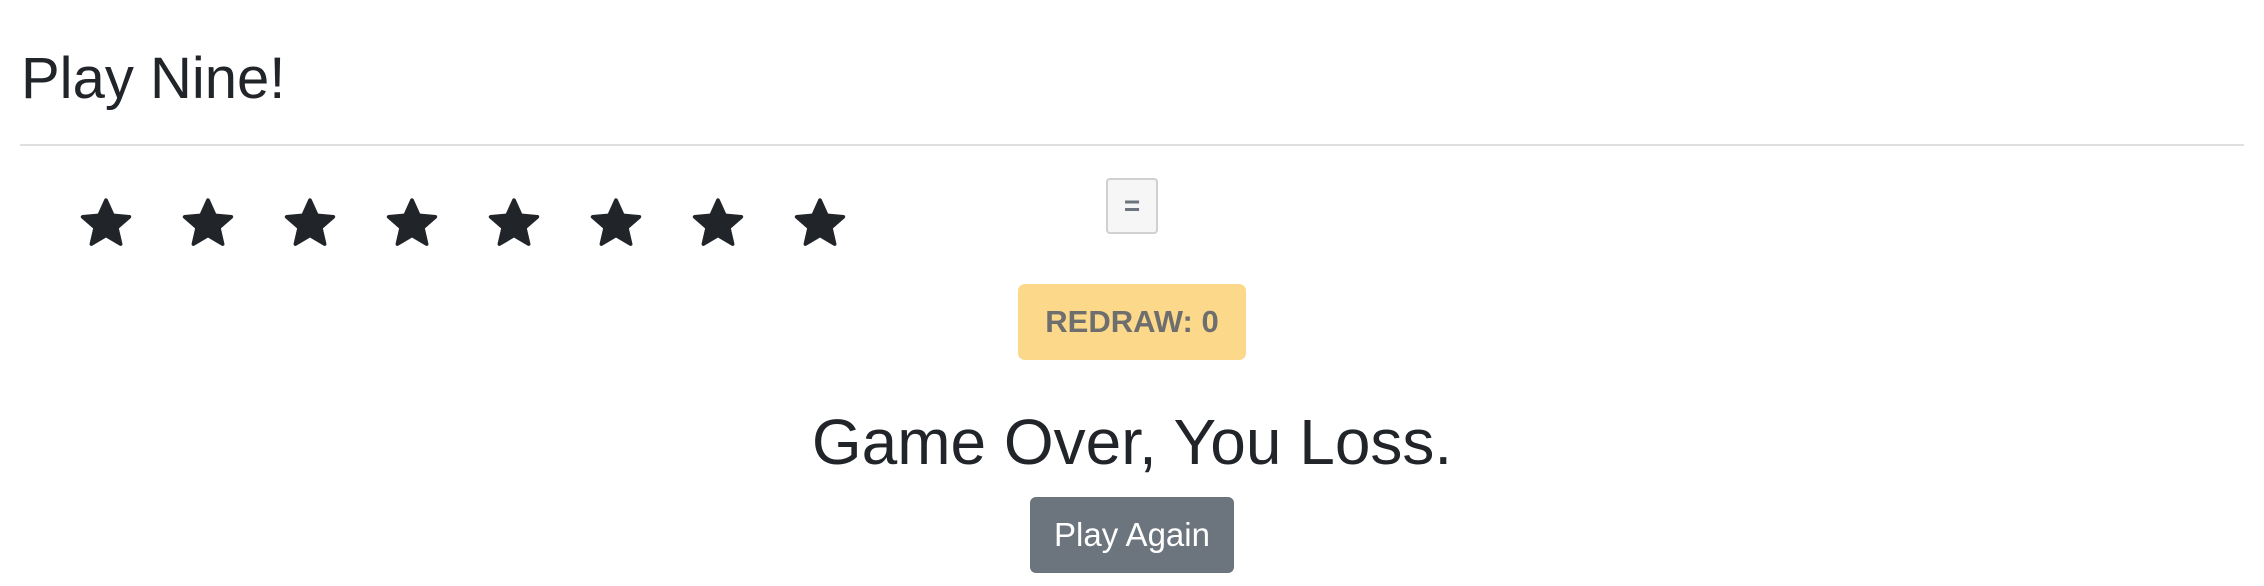 The width and height of the screenshot is (2264, 586). Describe the element at coordinates (1132, 145) in the screenshot. I see `header-divider` at that location.